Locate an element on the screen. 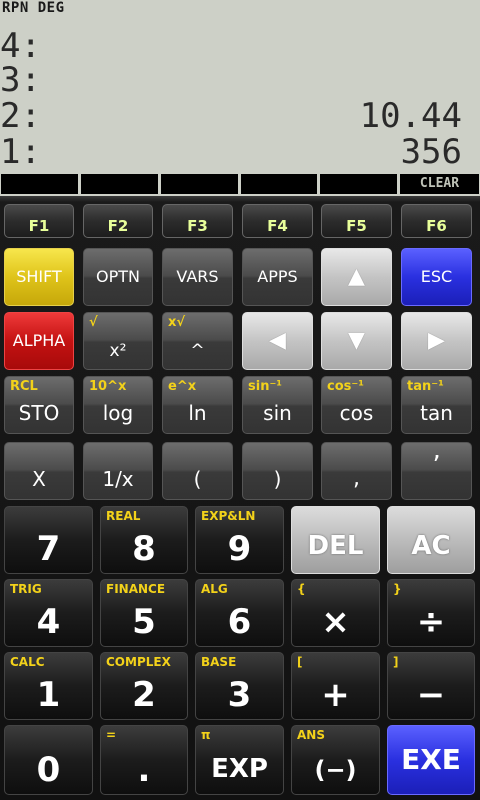 This screenshot has width=480, height=800. down-arrow-button: ▼ is located at coordinates (356, 341).